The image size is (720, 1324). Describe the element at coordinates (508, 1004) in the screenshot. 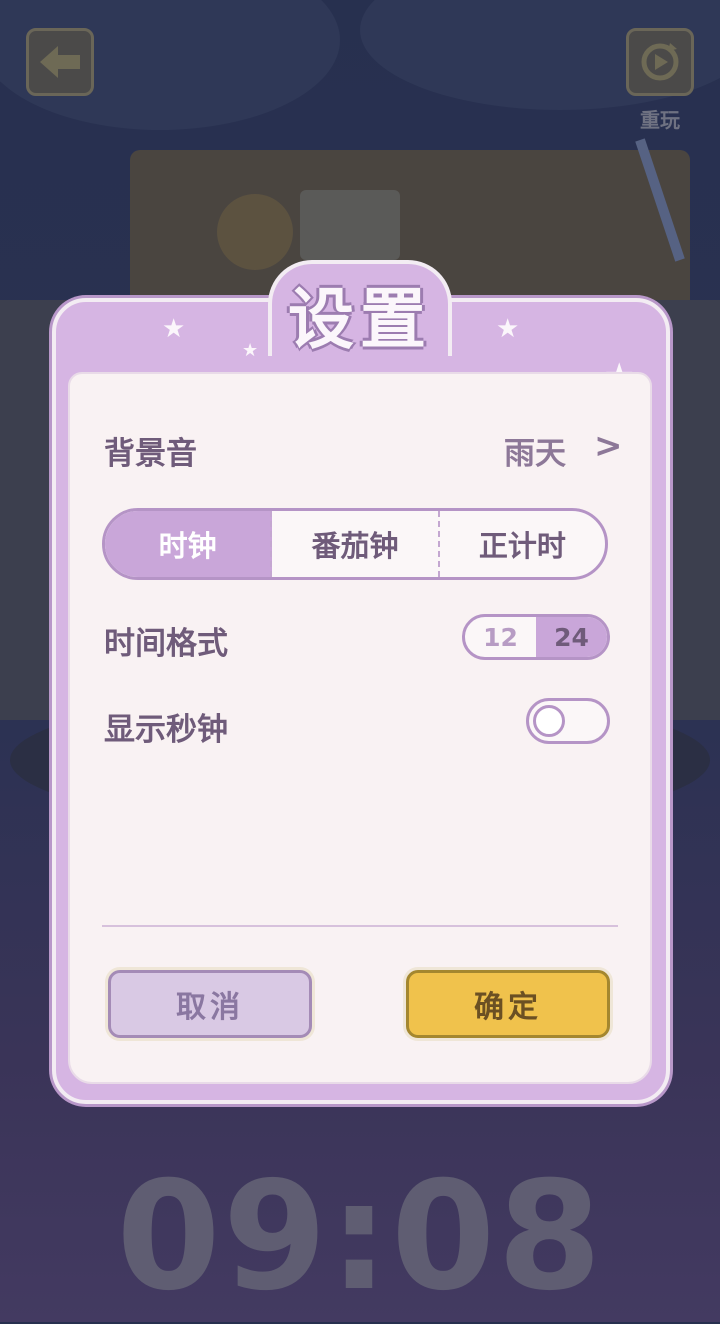

I see `confirm-button: 确定` at that location.